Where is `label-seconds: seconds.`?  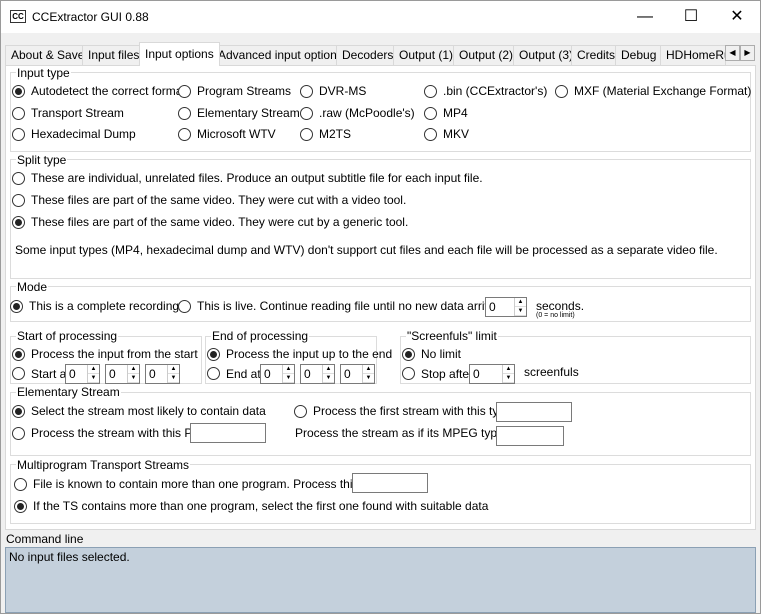
label-seconds: seconds. is located at coordinates (560, 306).